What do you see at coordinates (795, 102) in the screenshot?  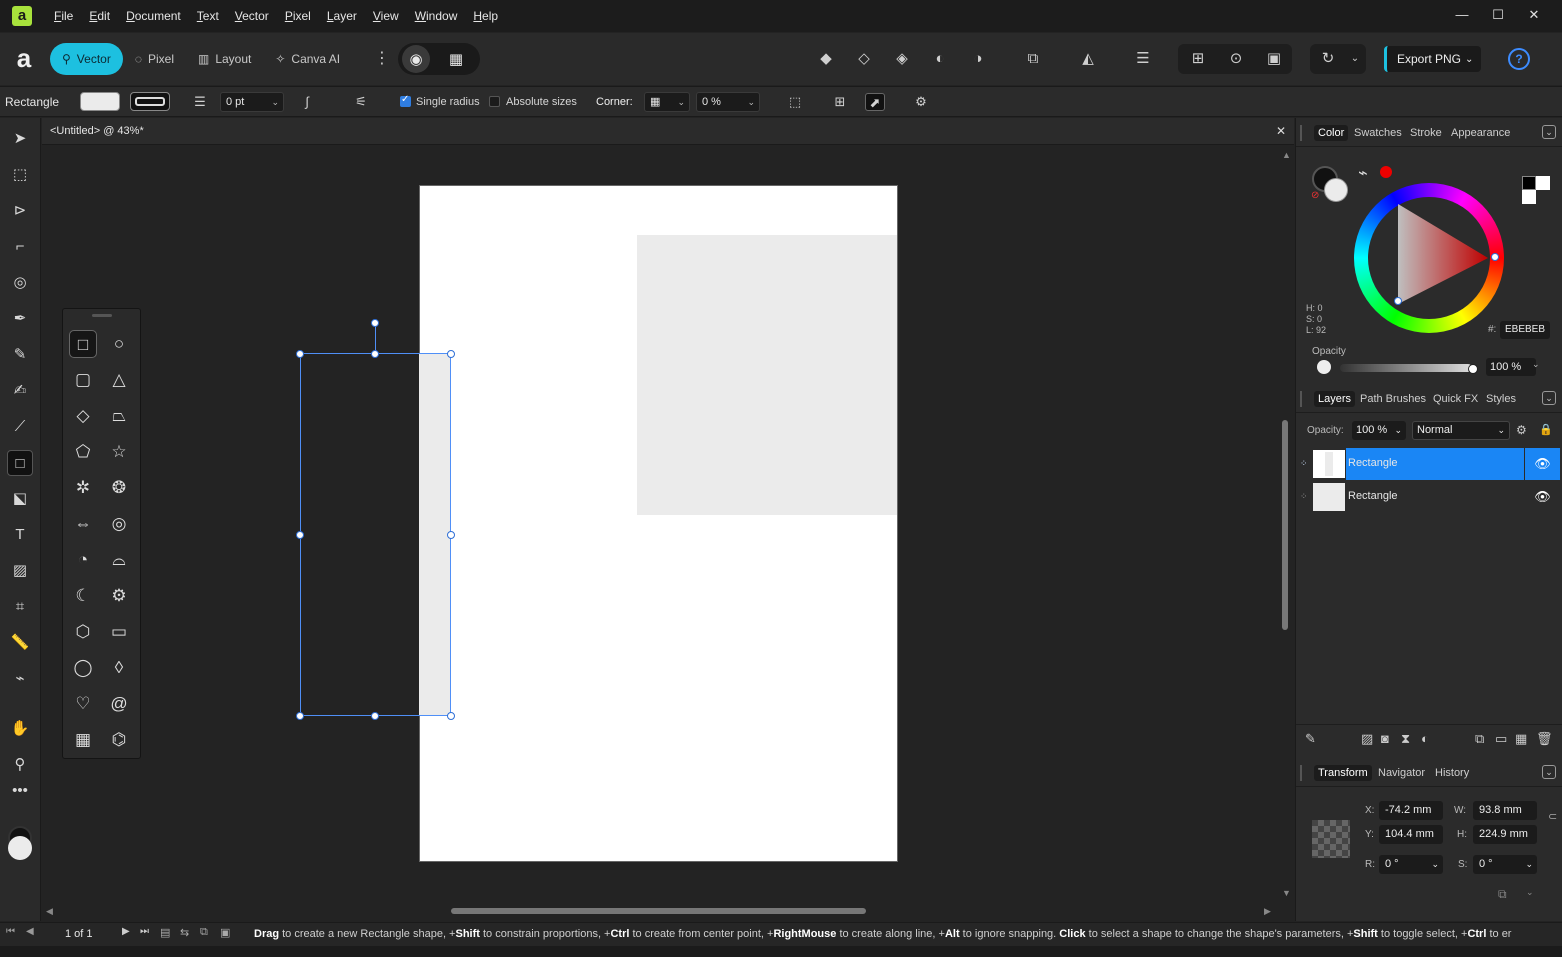 I see `convert-to-curves-icon: ⬚` at bounding box center [795, 102].